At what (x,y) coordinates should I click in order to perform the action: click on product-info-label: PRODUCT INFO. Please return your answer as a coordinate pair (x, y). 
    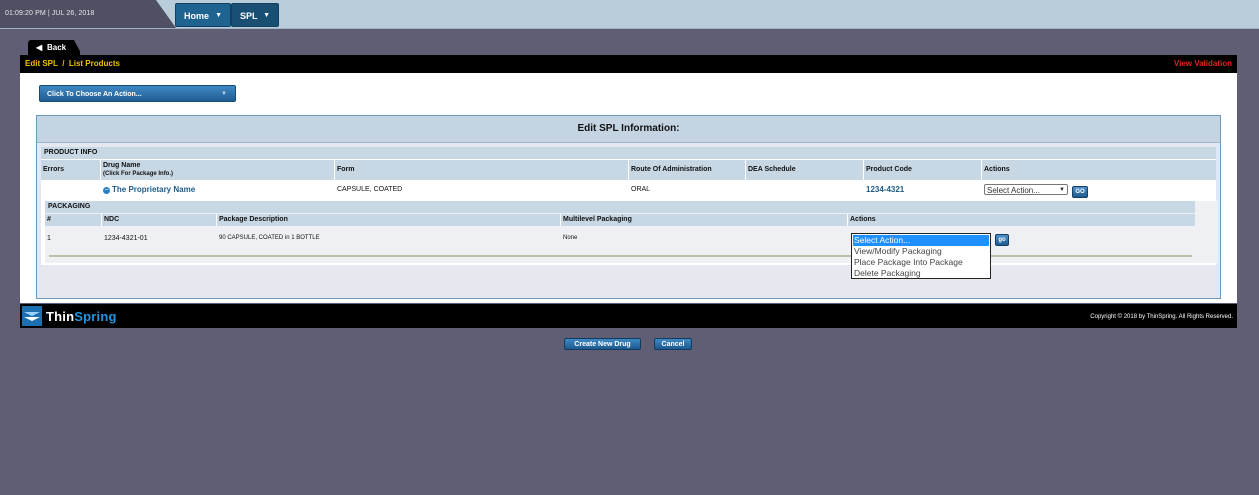
    Looking at the image, I should click on (628, 153).